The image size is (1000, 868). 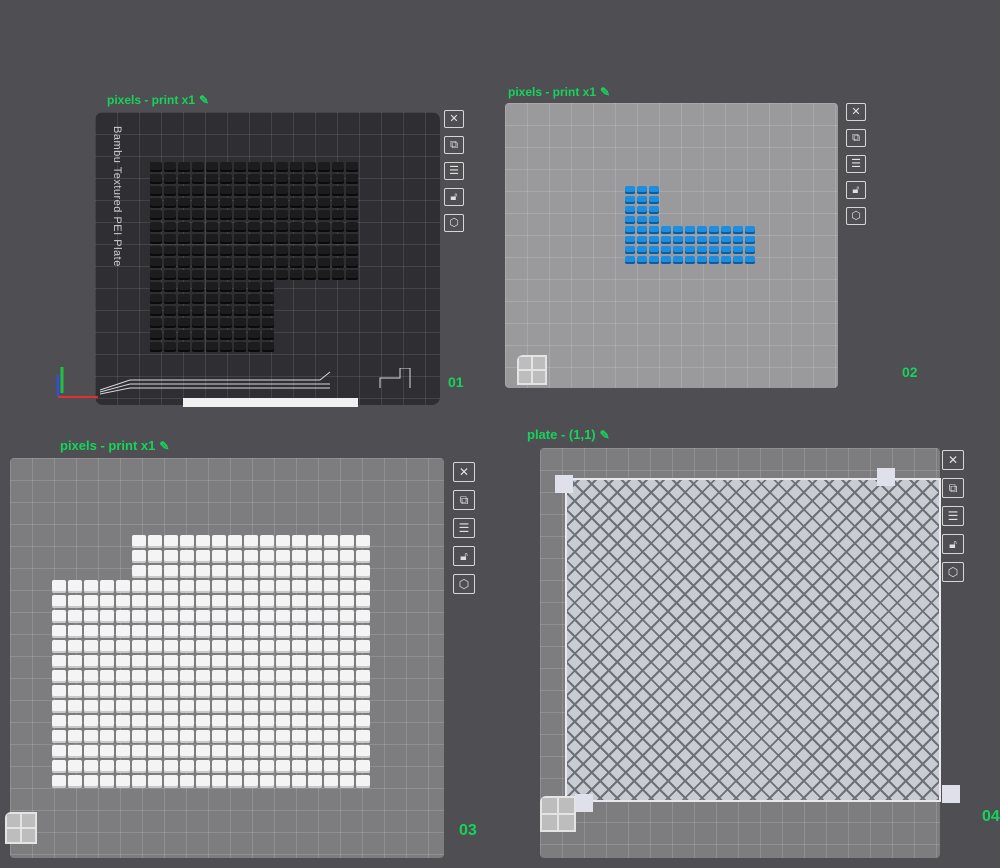 What do you see at coordinates (114, 445) in the screenshot?
I see `plate-3-title: pixels - print x1 ✎` at bounding box center [114, 445].